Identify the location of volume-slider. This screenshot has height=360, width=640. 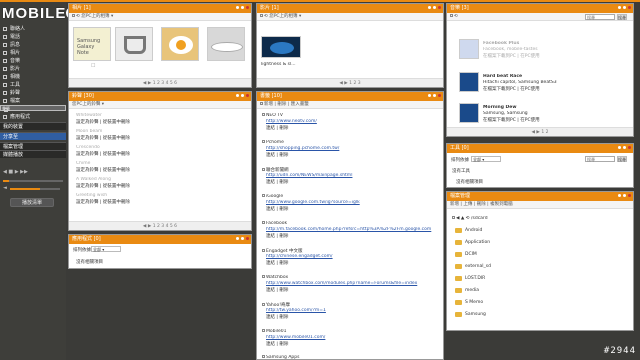
(35, 189).